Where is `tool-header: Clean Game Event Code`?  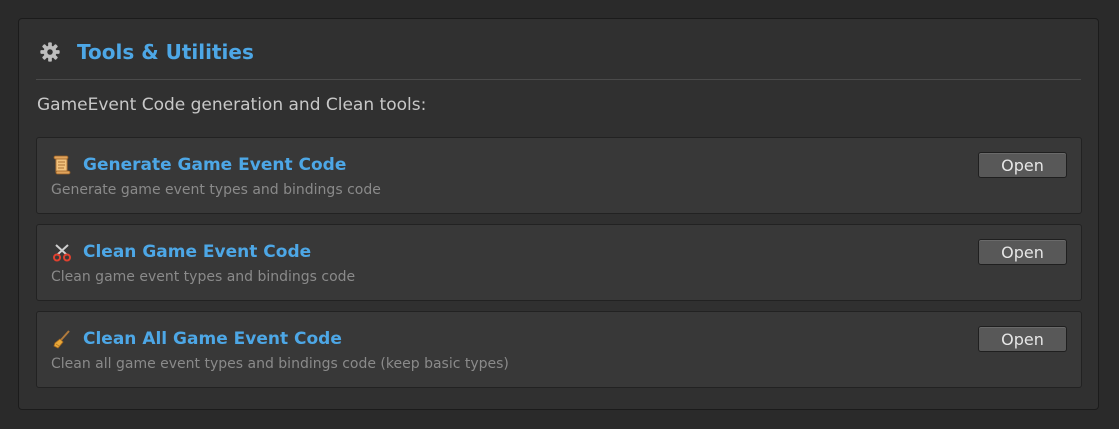 tool-header: Clean Game Event Code is located at coordinates (181, 252).